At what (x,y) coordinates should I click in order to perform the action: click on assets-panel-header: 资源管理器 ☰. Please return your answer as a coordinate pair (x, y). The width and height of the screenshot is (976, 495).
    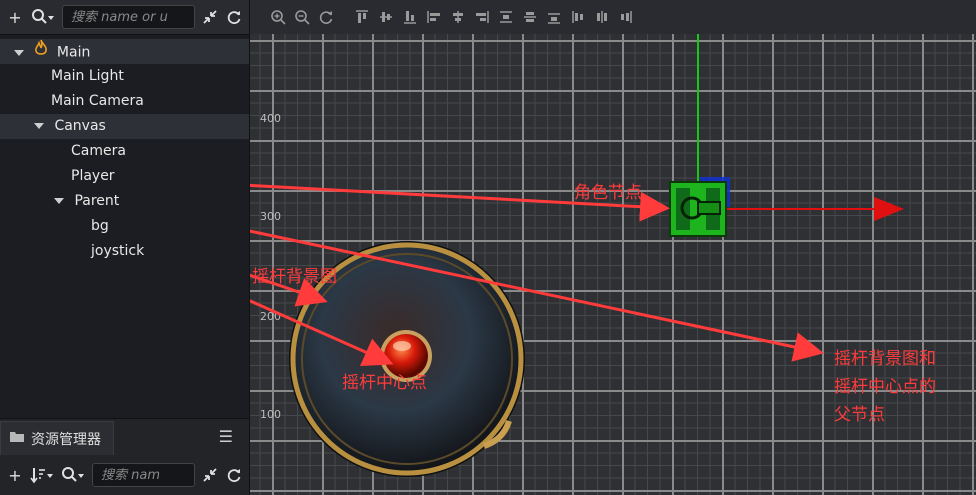
    Looking at the image, I should click on (124, 436).